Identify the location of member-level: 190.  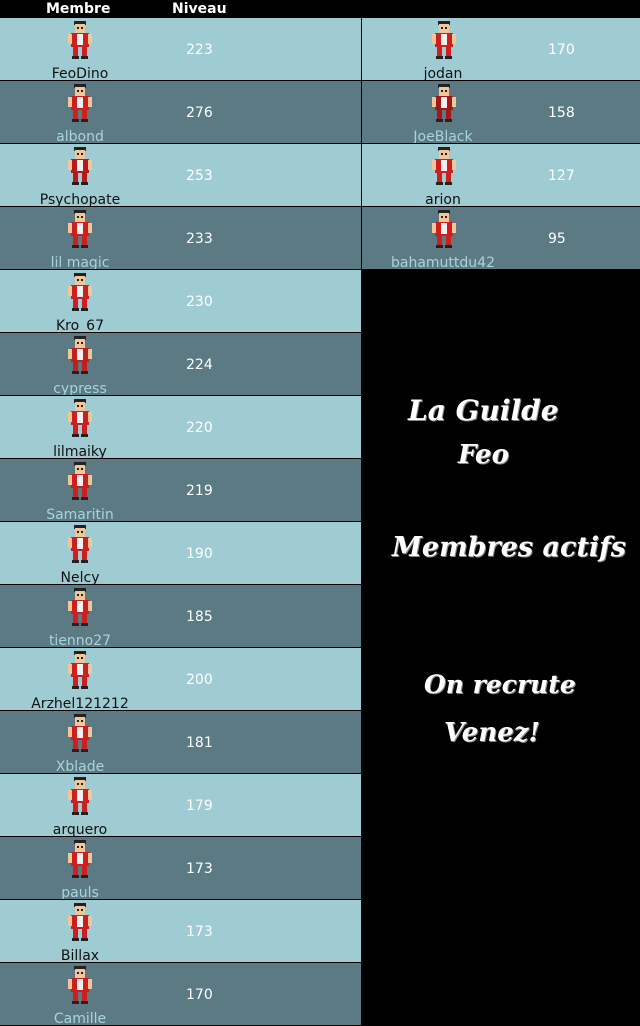
(199, 554).